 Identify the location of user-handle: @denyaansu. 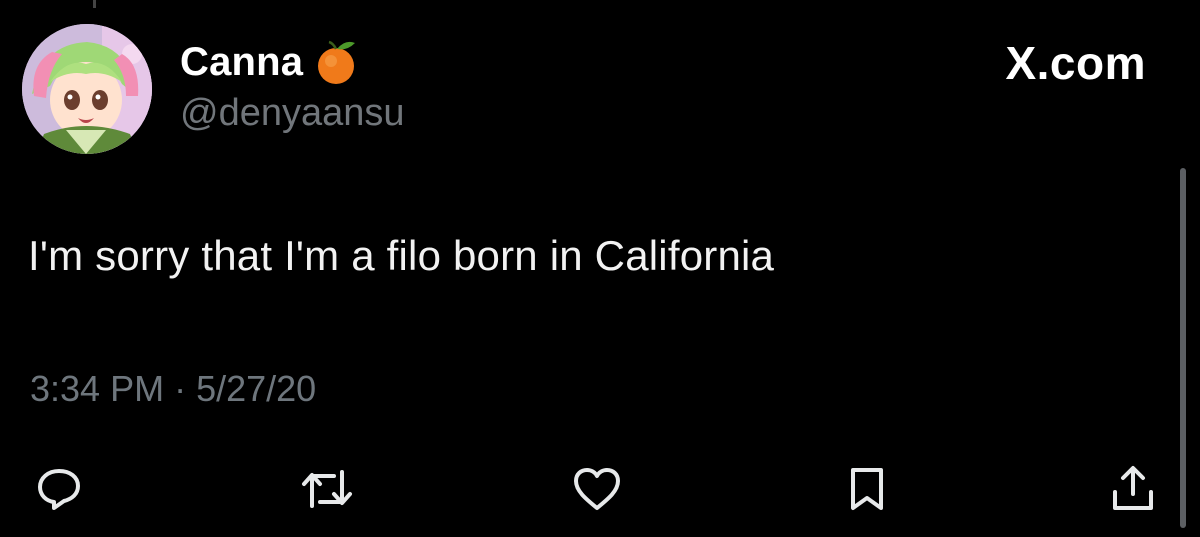
(292, 113).